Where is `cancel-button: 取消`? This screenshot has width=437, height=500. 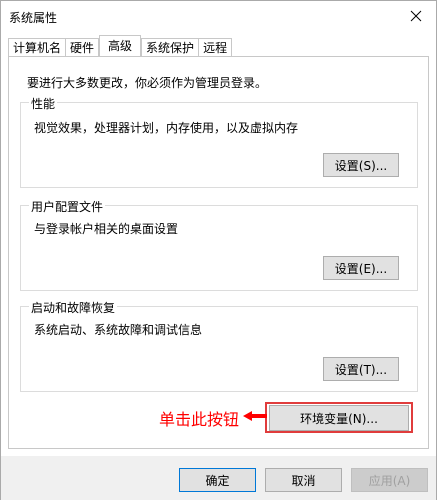
cancel-button: 取消 is located at coordinates (303, 480).